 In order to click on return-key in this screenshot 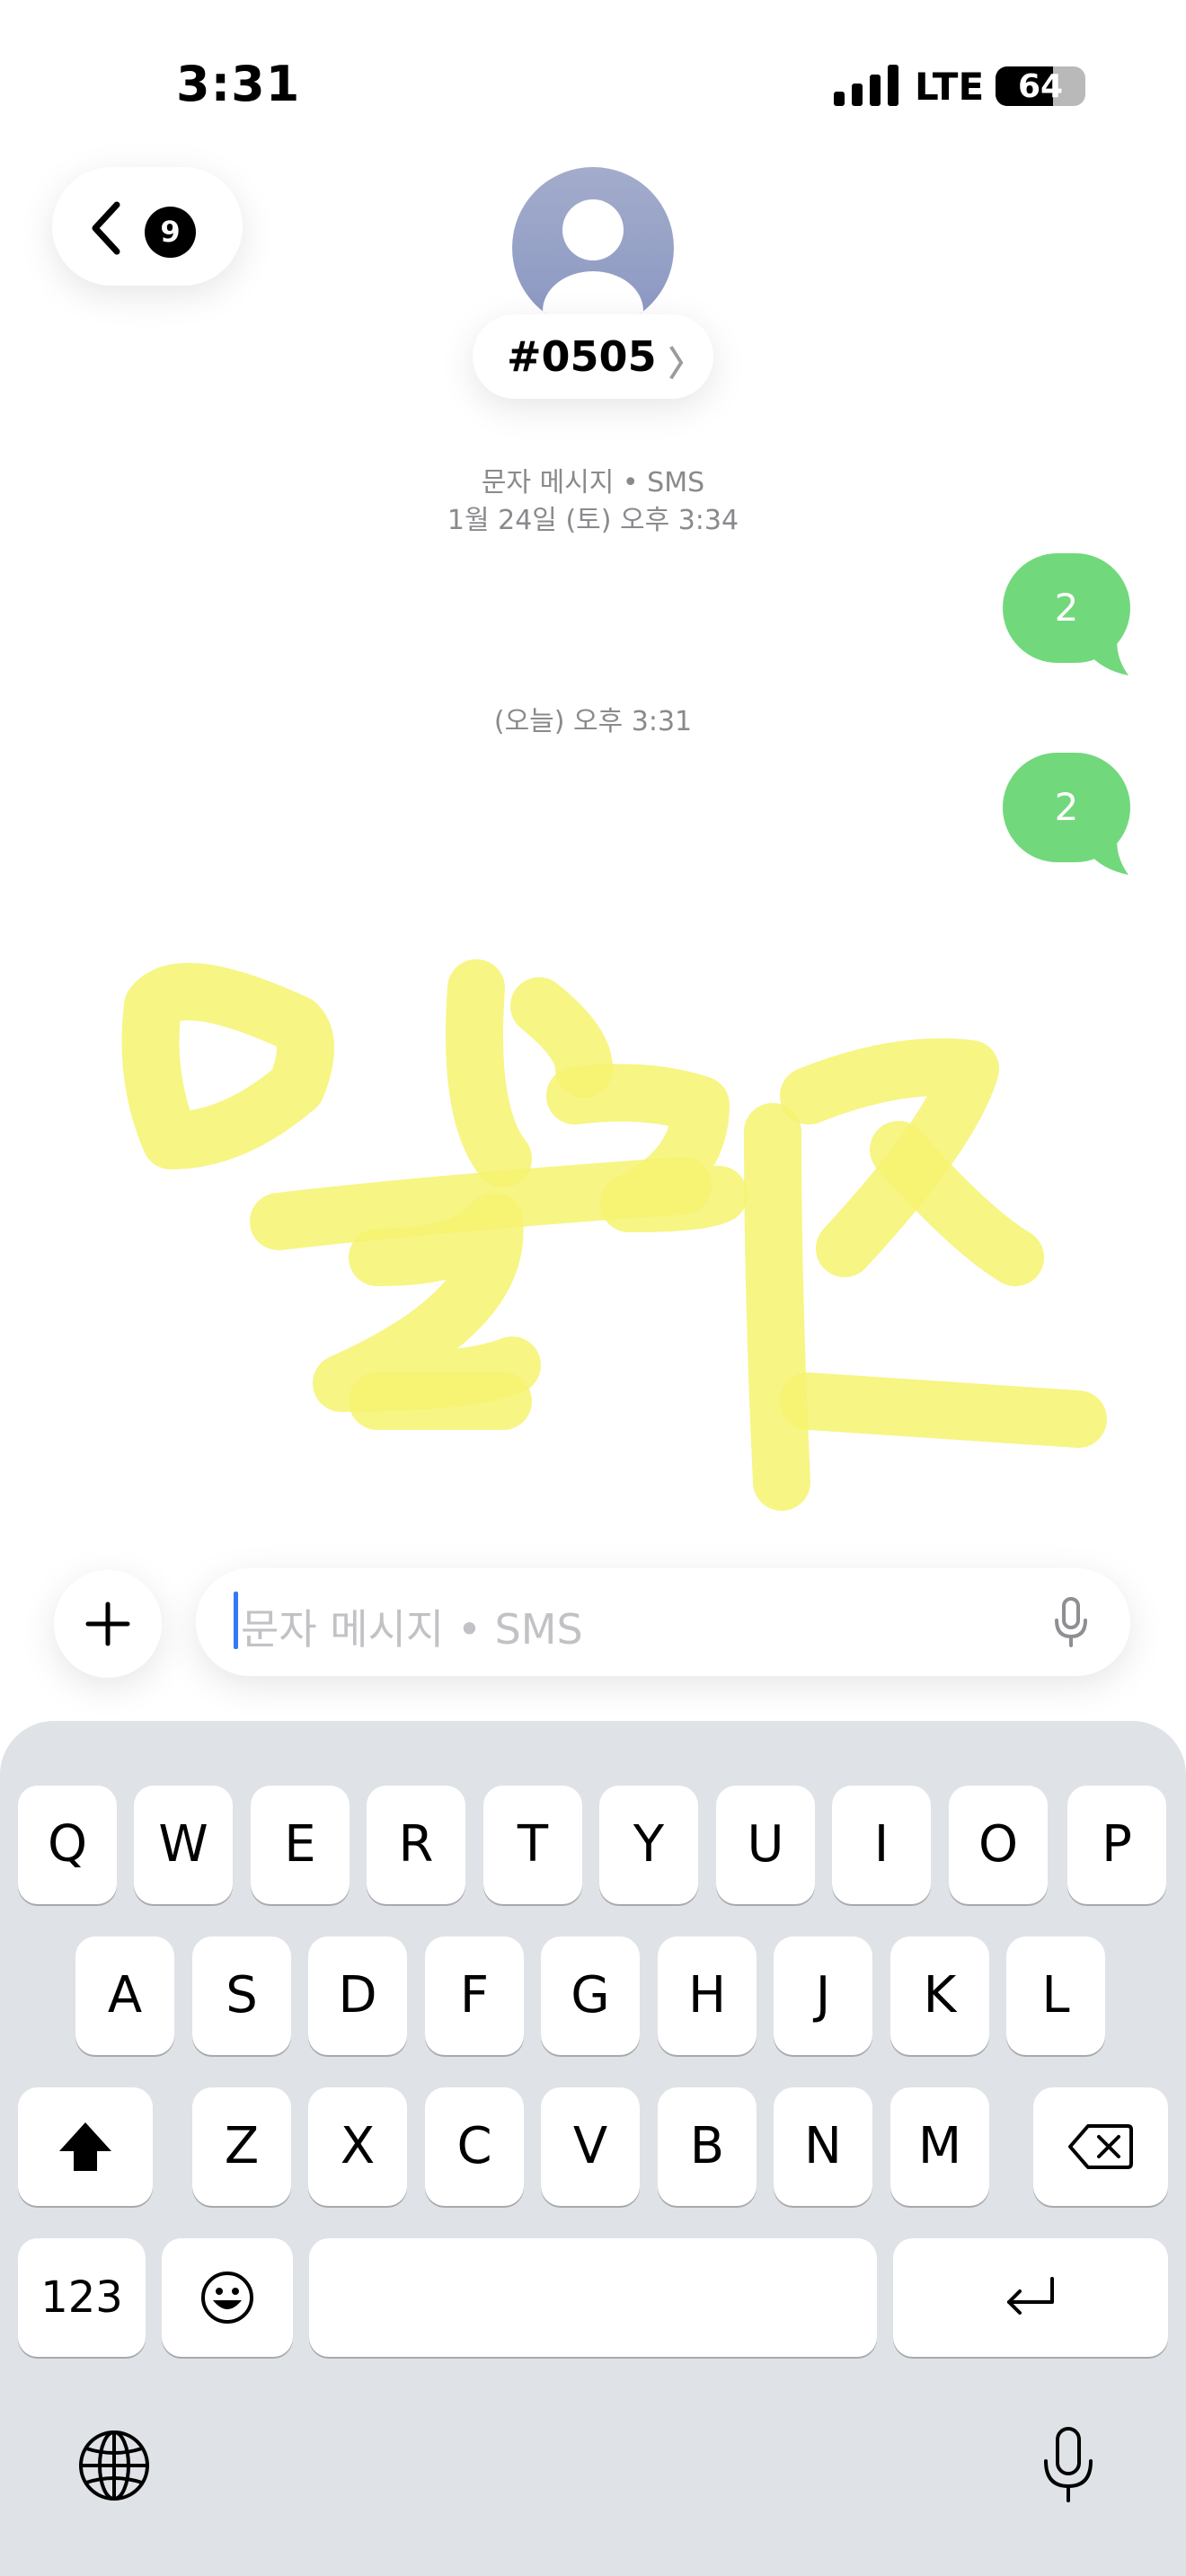, I will do `click(1030, 2297)`.